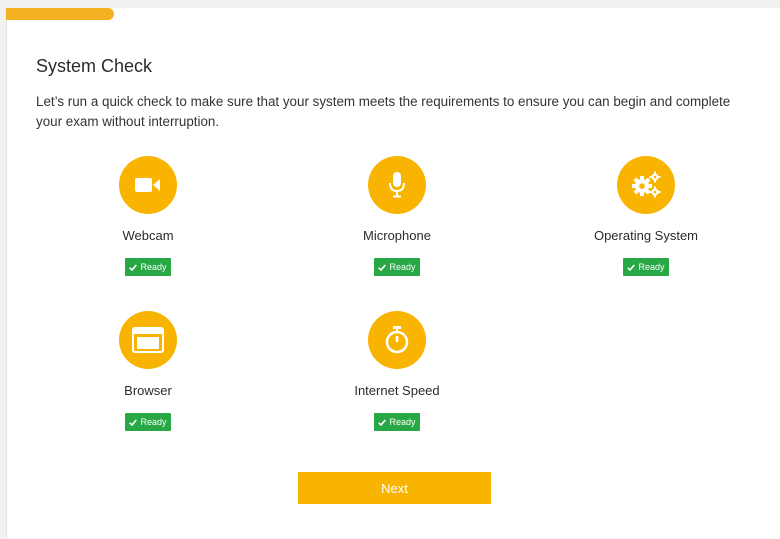 This screenshot has width=780, height=539. I want to click on check-label: Microphone, so click(397, 235).